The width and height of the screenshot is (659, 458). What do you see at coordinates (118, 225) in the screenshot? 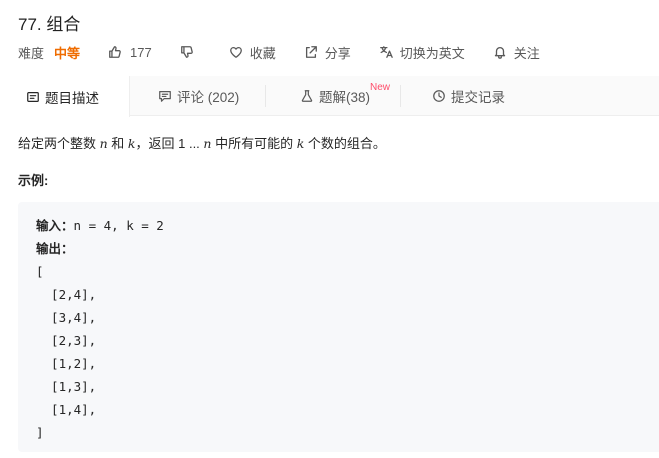
I see `input-value: n = 4, k = 2` at bounding box center [118, 225].